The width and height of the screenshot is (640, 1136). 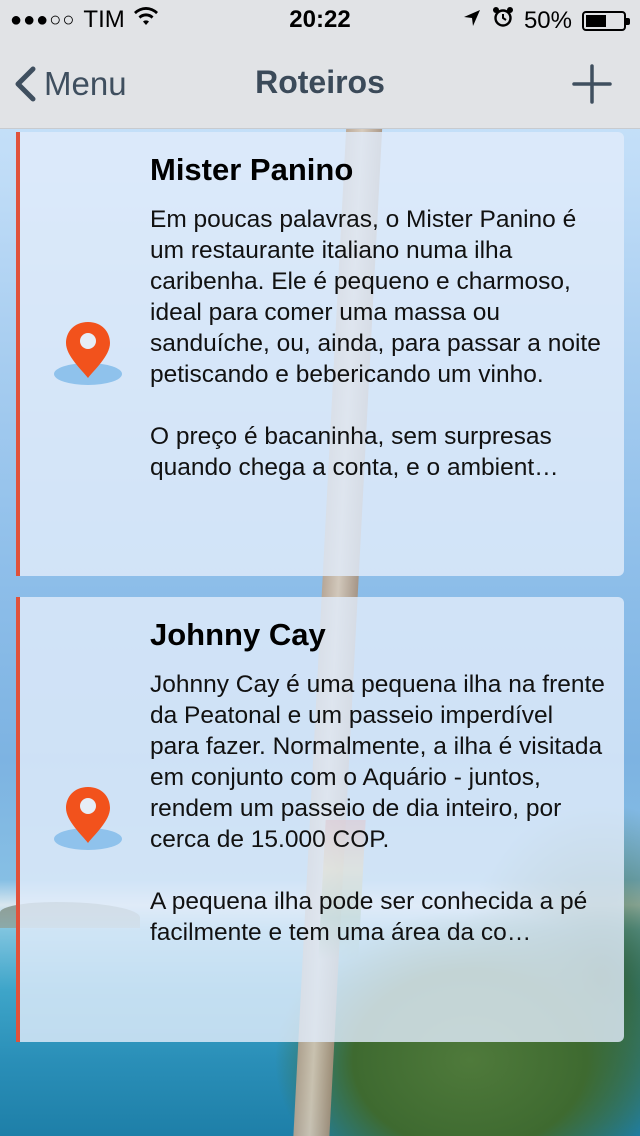 I want to click on plus-icon, so click(x=592, y=84).